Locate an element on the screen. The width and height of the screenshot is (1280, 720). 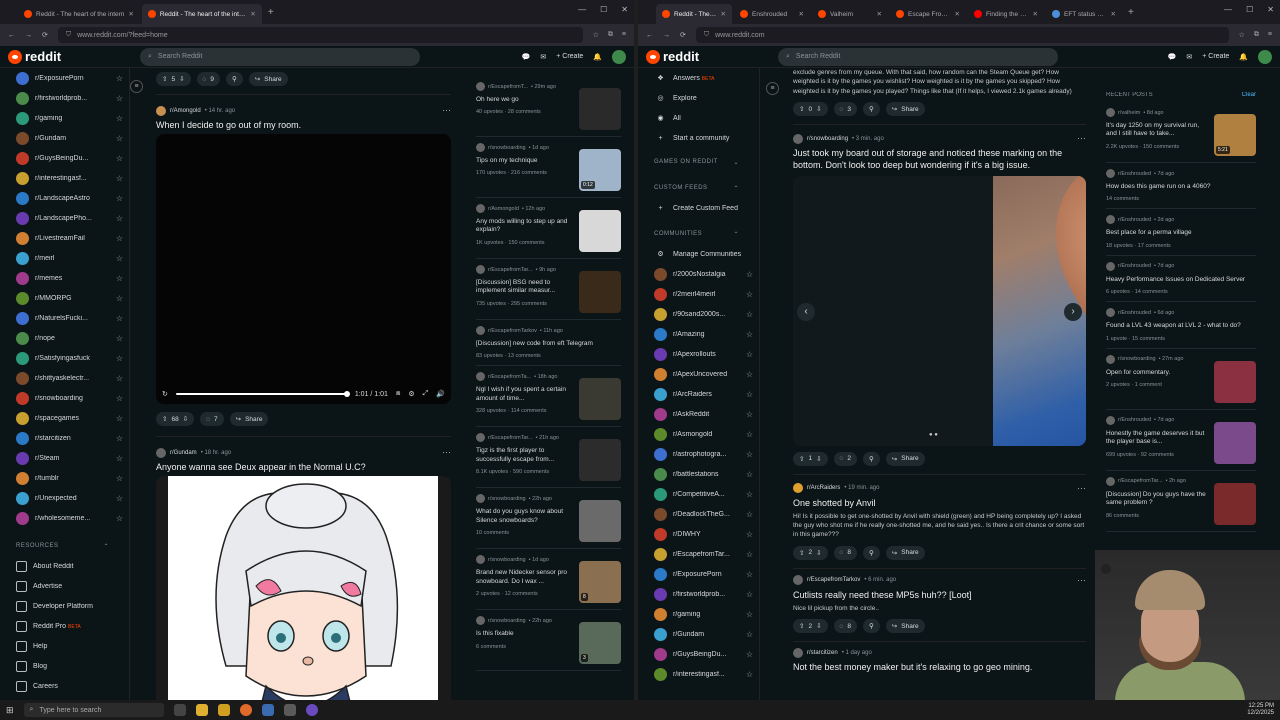
post-title: One shotted by Anvil is located at coordinates (939, 503).